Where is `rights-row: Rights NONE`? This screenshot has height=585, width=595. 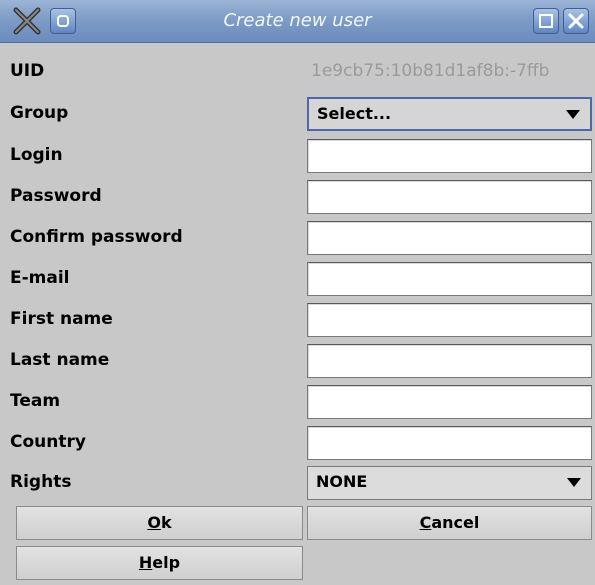
rights-row: Rights NONE is located at coordinates (297, 482).